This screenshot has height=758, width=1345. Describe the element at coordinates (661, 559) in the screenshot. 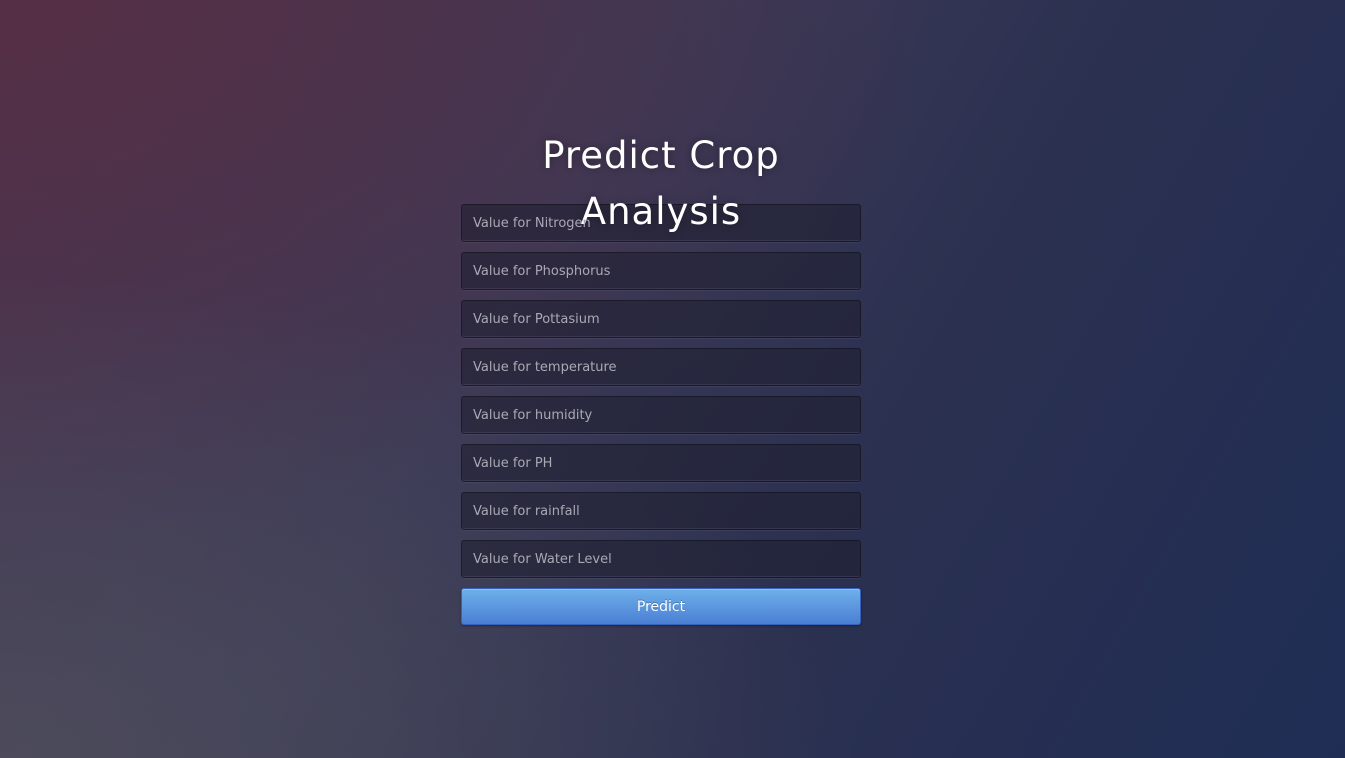

I see `water-level-input` at that location.